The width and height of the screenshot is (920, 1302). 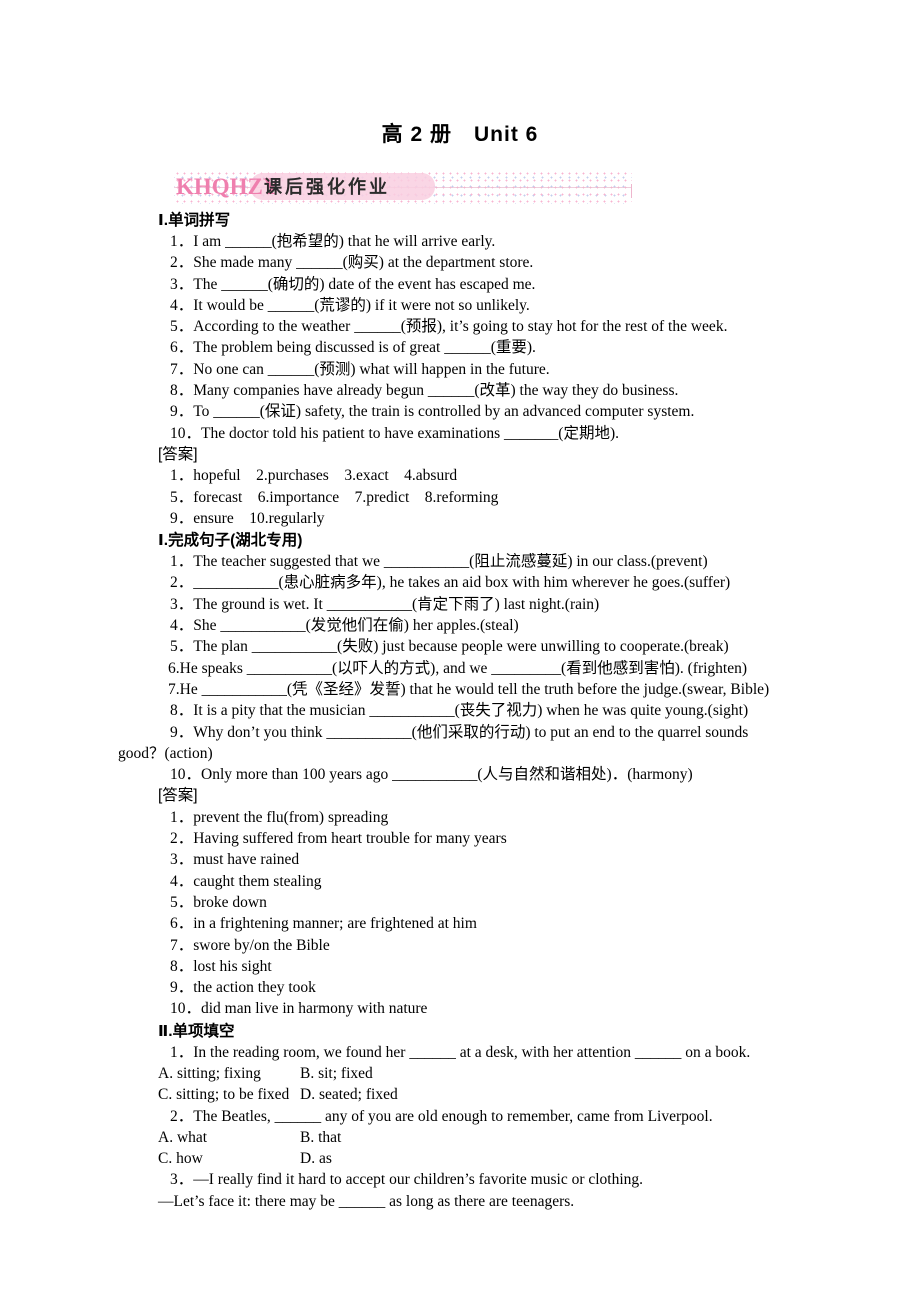 I want to click on answer-1-c: 9．ensure 10.regularly, so click(x=247, y=518).